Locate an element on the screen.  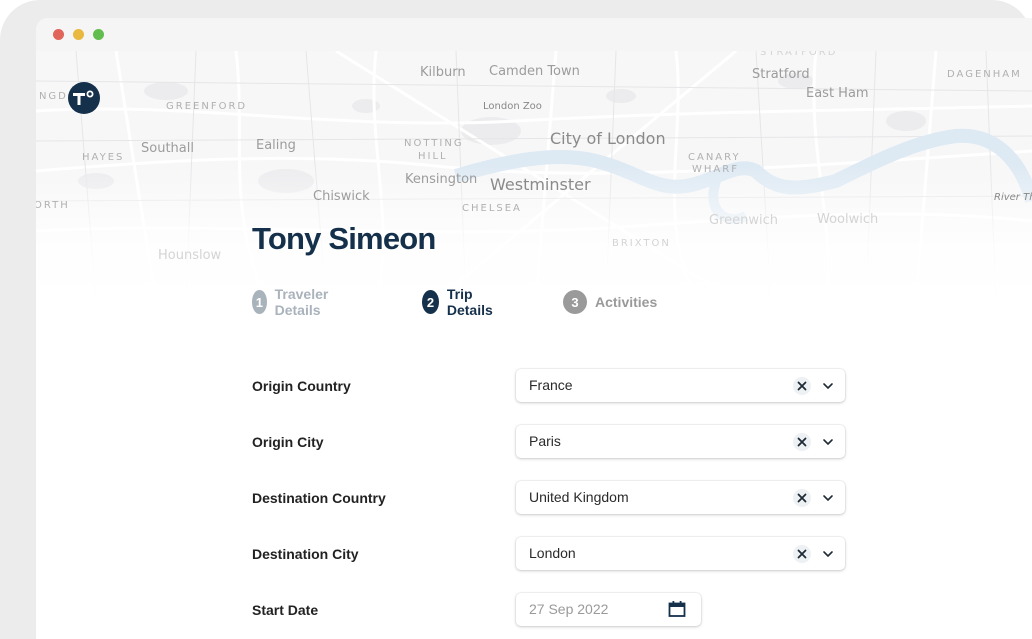
map-label: DAGENHAM is located at coordinates (984, 74).